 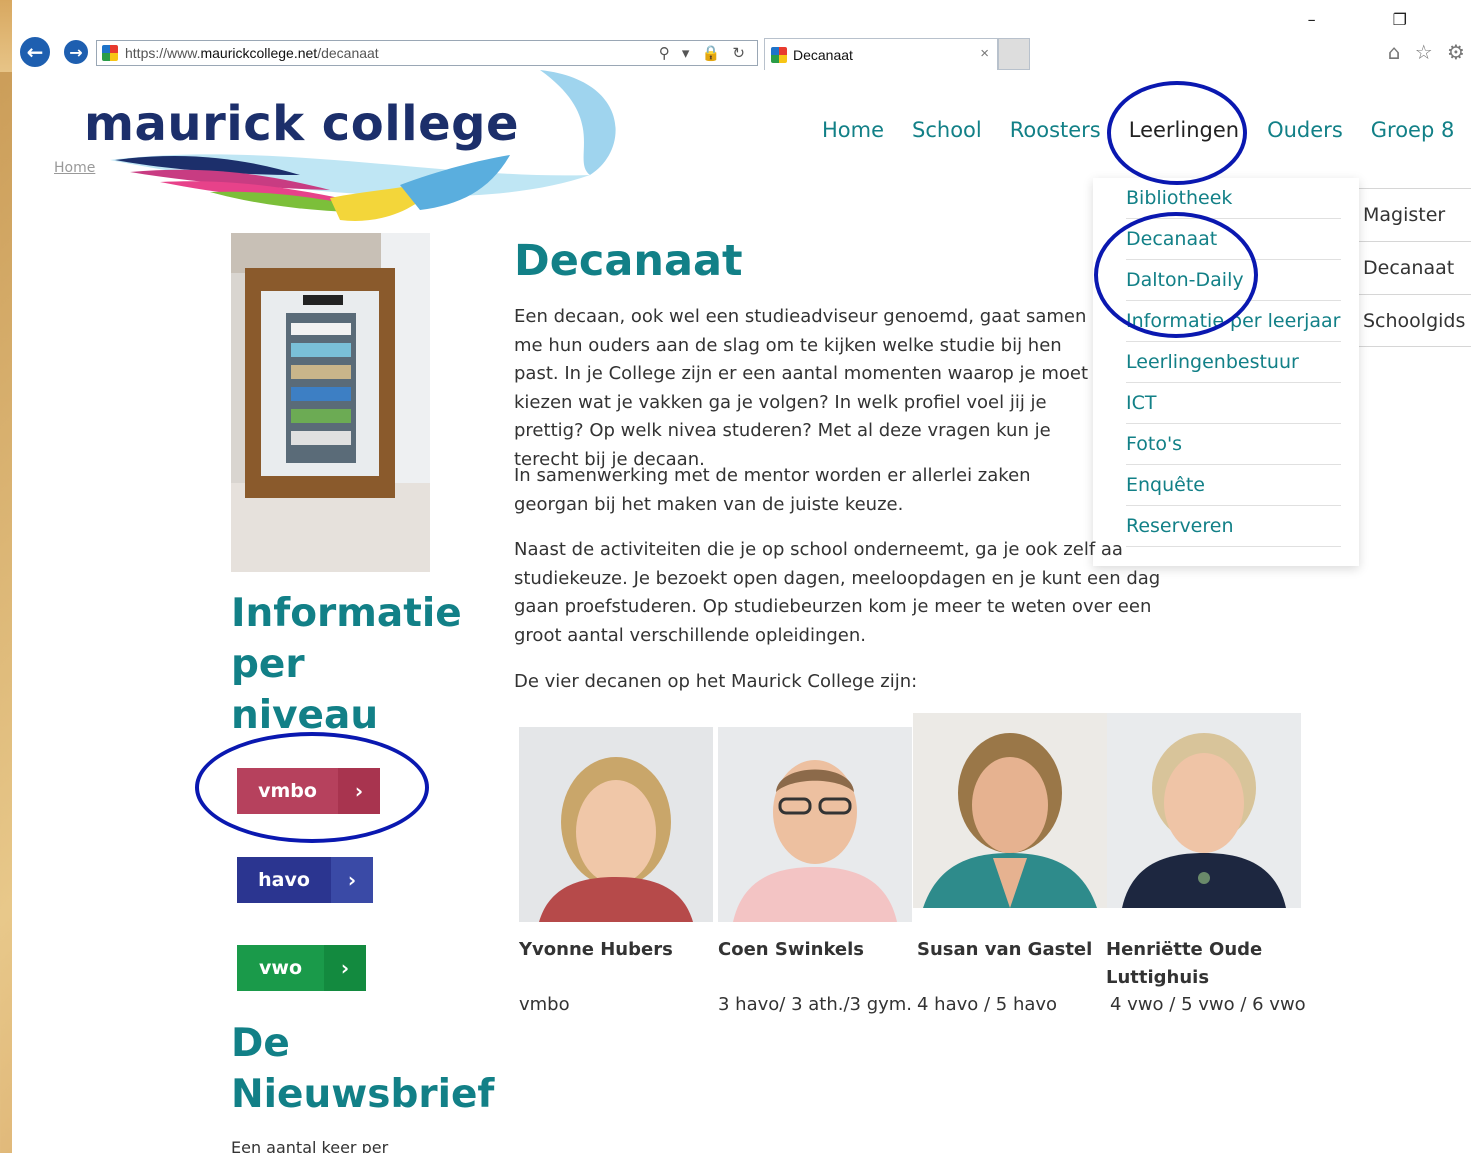 What do you see at coordinates (1055, 130) in the screenshot?
I see `nav-roosters: Roosters` at bounding box center [1055, 130].